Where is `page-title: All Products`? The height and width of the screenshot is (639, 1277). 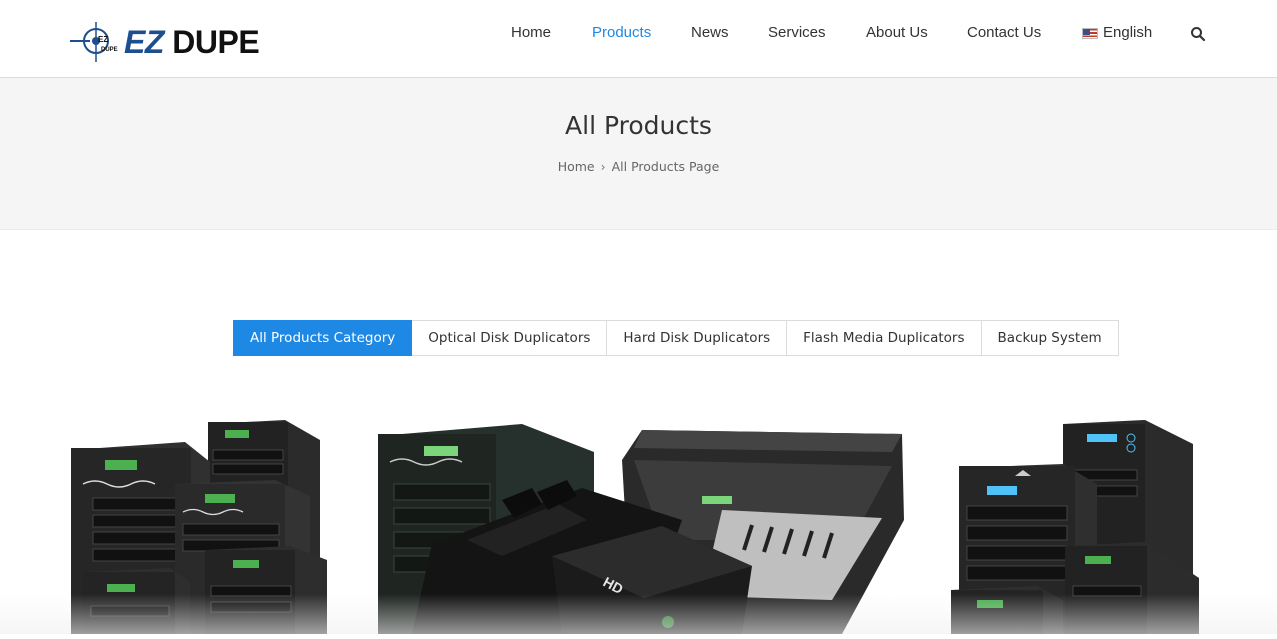
page-title: All Products is located at coordinates (638, 125).